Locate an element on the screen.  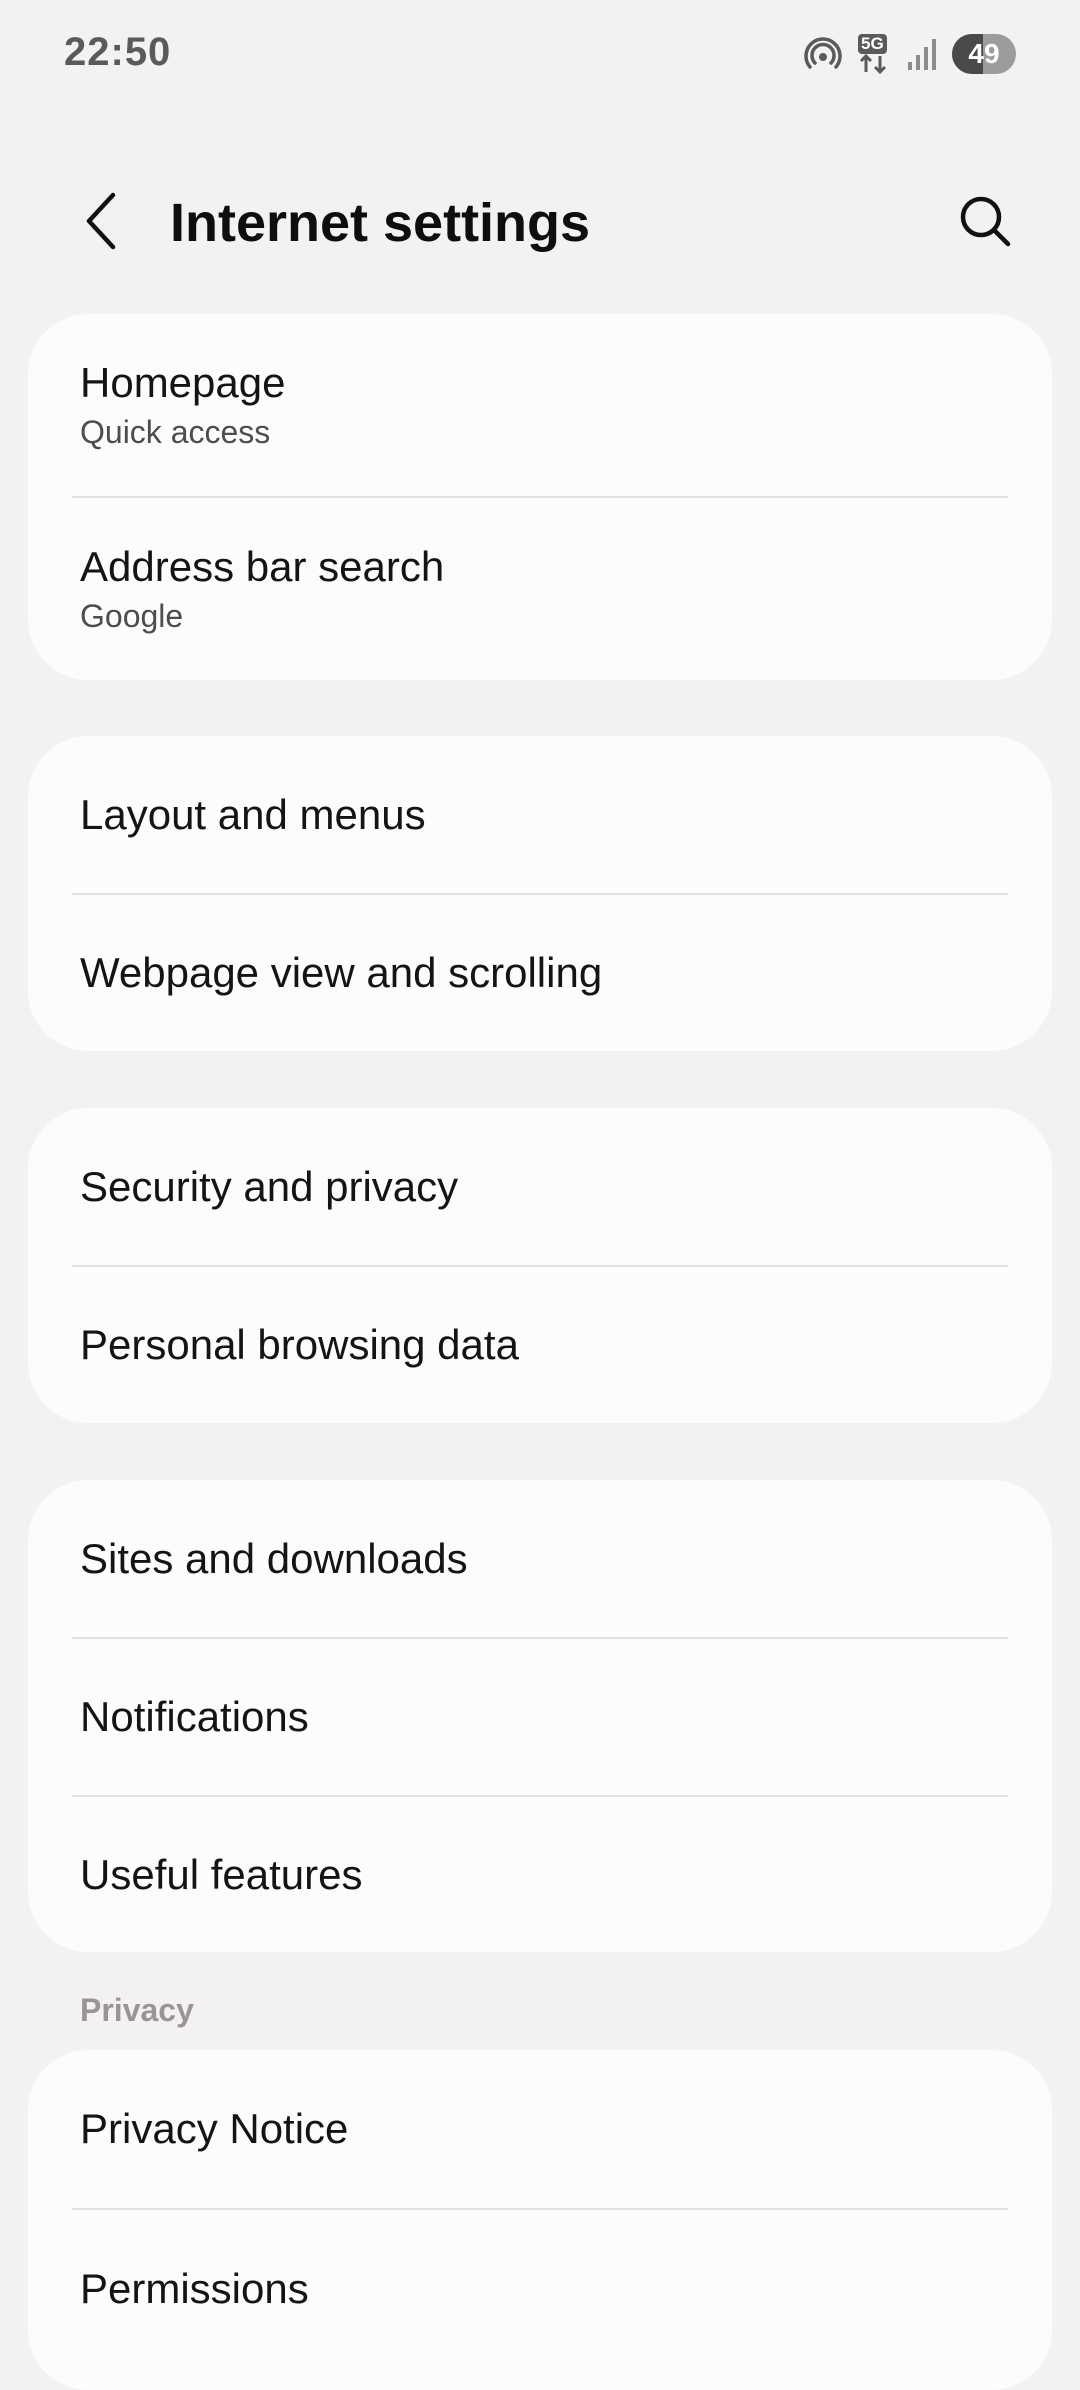
back-button is located at coordinates (101, 223).